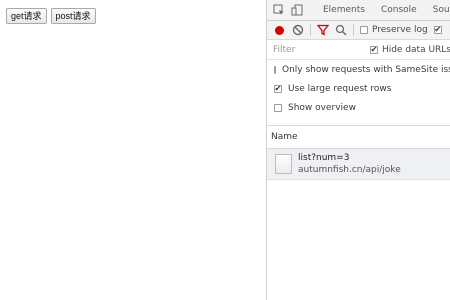 The height and width of the screenshot is (300, 450). What do you see at coordinates (321, 50) in the screenshot?
I see `filter-input: Filter` at bounding box center [321, 50].